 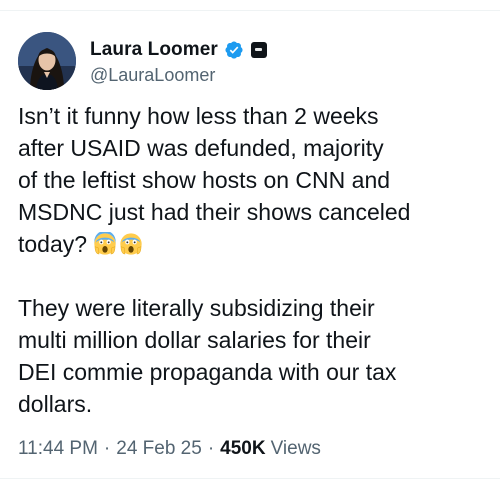 What do you see at coordinates (119, 244) in the screenshot?
I see `emoji-group` at bounding box center [119, 244].